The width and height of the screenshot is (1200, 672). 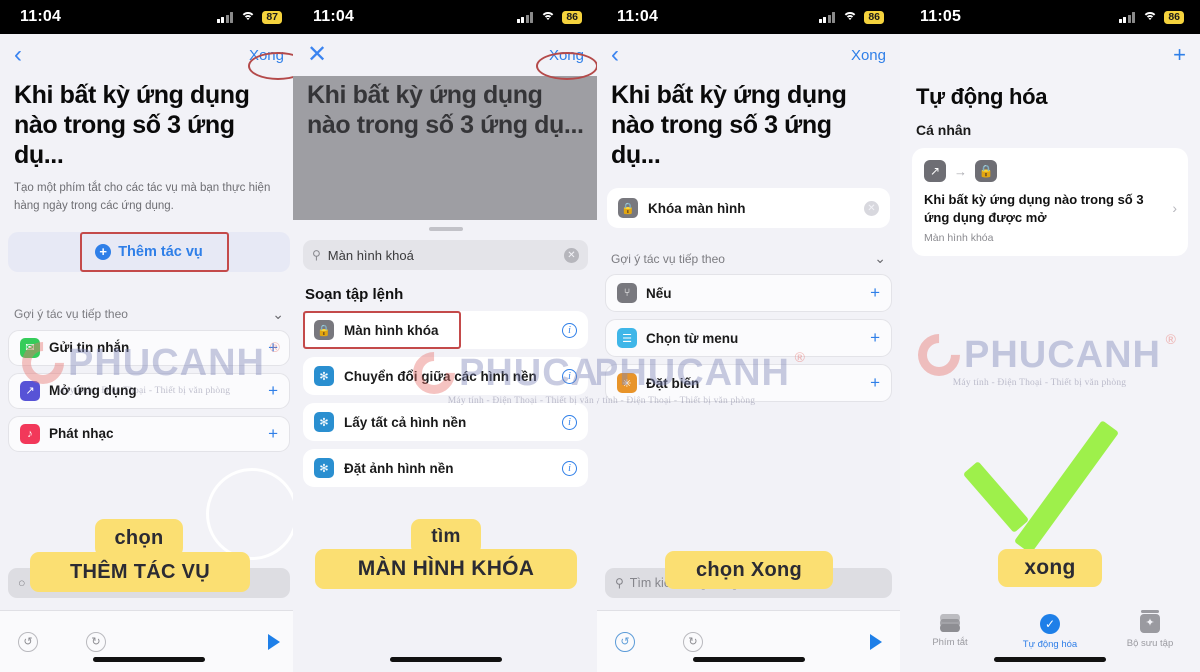 What do you see at coordinates (89, 348) in the screenshot?
I see `list-item-label: Gửi tin nhắn` at bounding box center [89, 348].